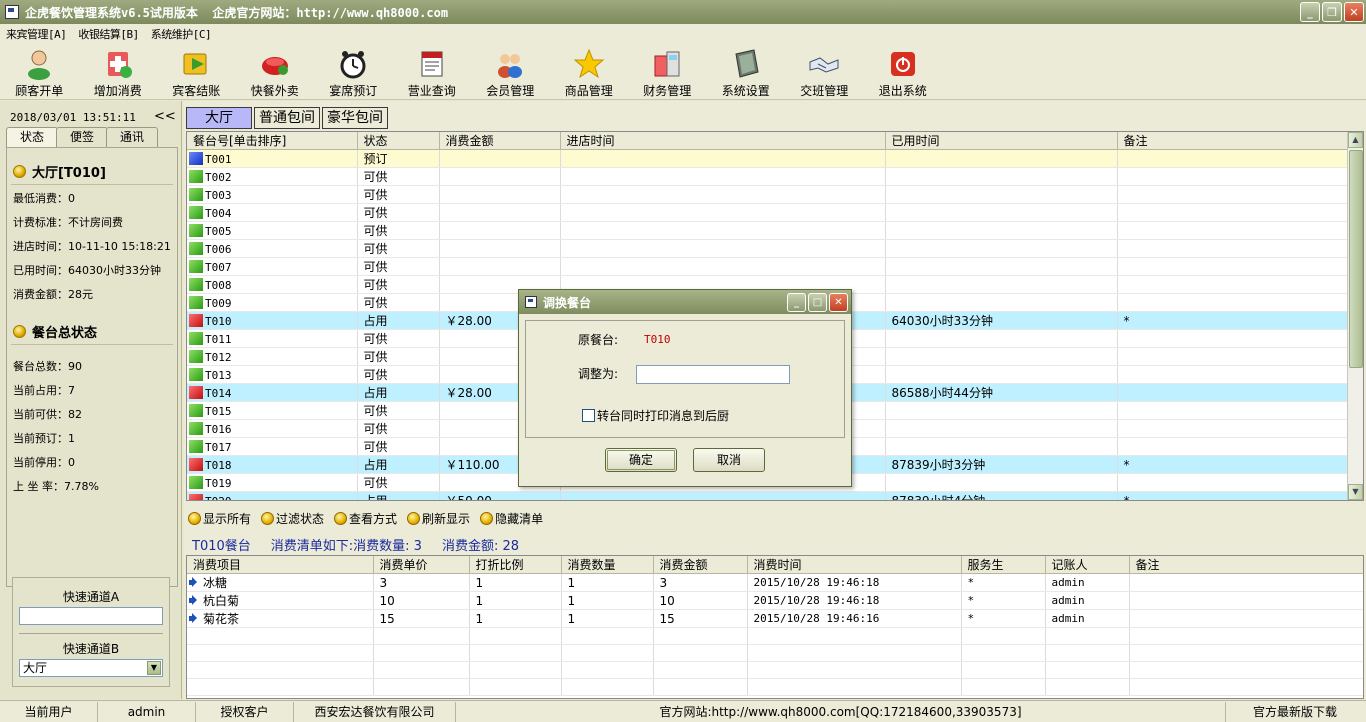 Image resolution: width=1366 pixels, height=722 pixels. What do you see at coordinates (655, 415) in the screenshot?
I see `print-to-kitchen-checkbox: 转台同时打印消息到后厨` at bounding box center [655, 415].